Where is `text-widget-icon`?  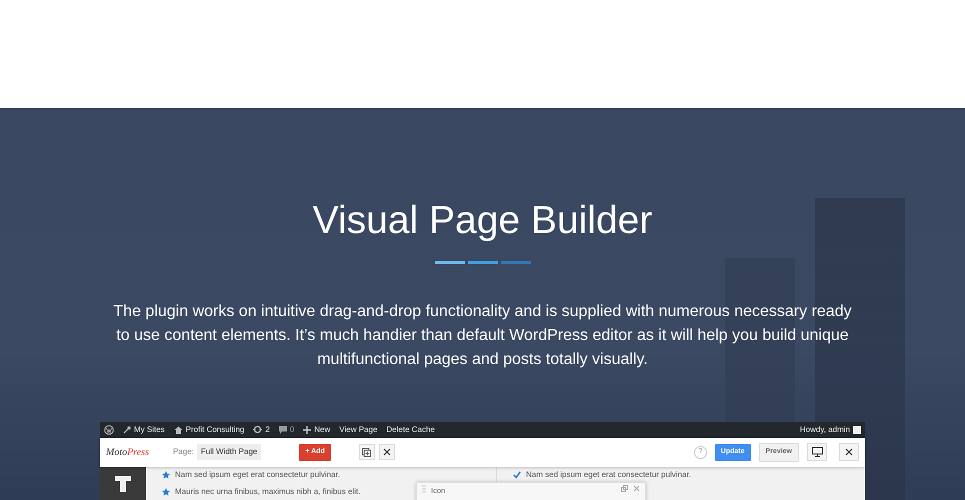 text-widget-icon is located at coordinates (123, 483).